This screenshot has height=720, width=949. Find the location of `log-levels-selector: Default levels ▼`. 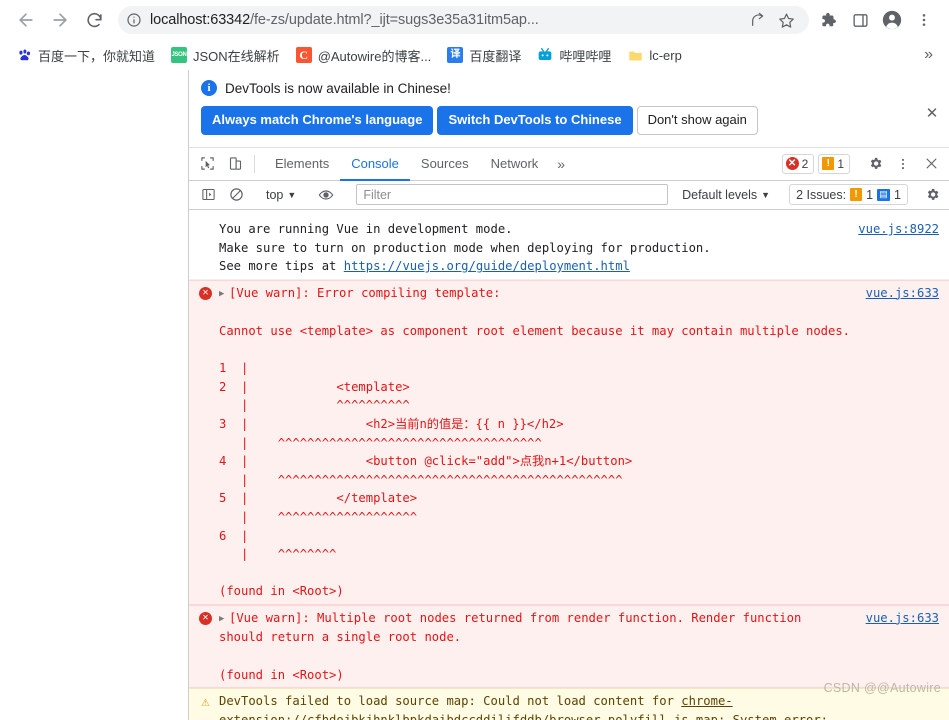

log-levels-selector: Default levels ▼ is located at coordinates (726, 195).